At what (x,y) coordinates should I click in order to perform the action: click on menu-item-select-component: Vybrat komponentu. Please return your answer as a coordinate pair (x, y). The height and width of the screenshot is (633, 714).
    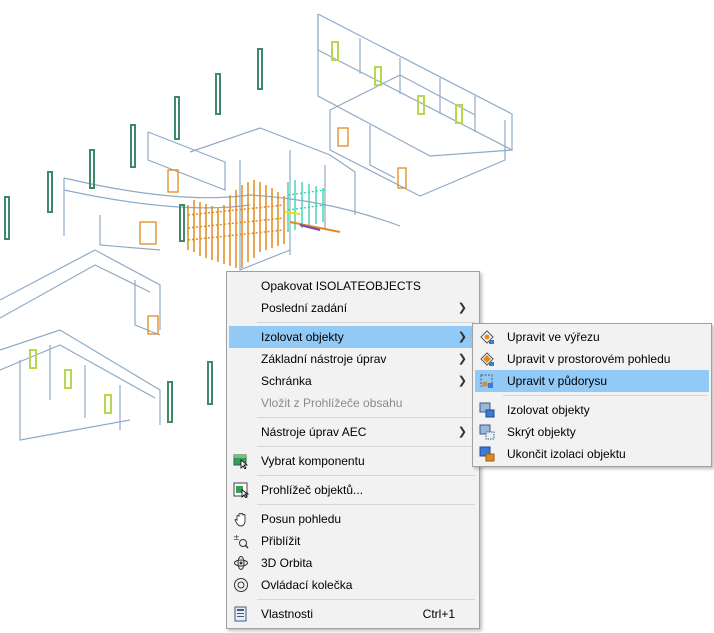
    Looking at the image, I should click on (353, 461).